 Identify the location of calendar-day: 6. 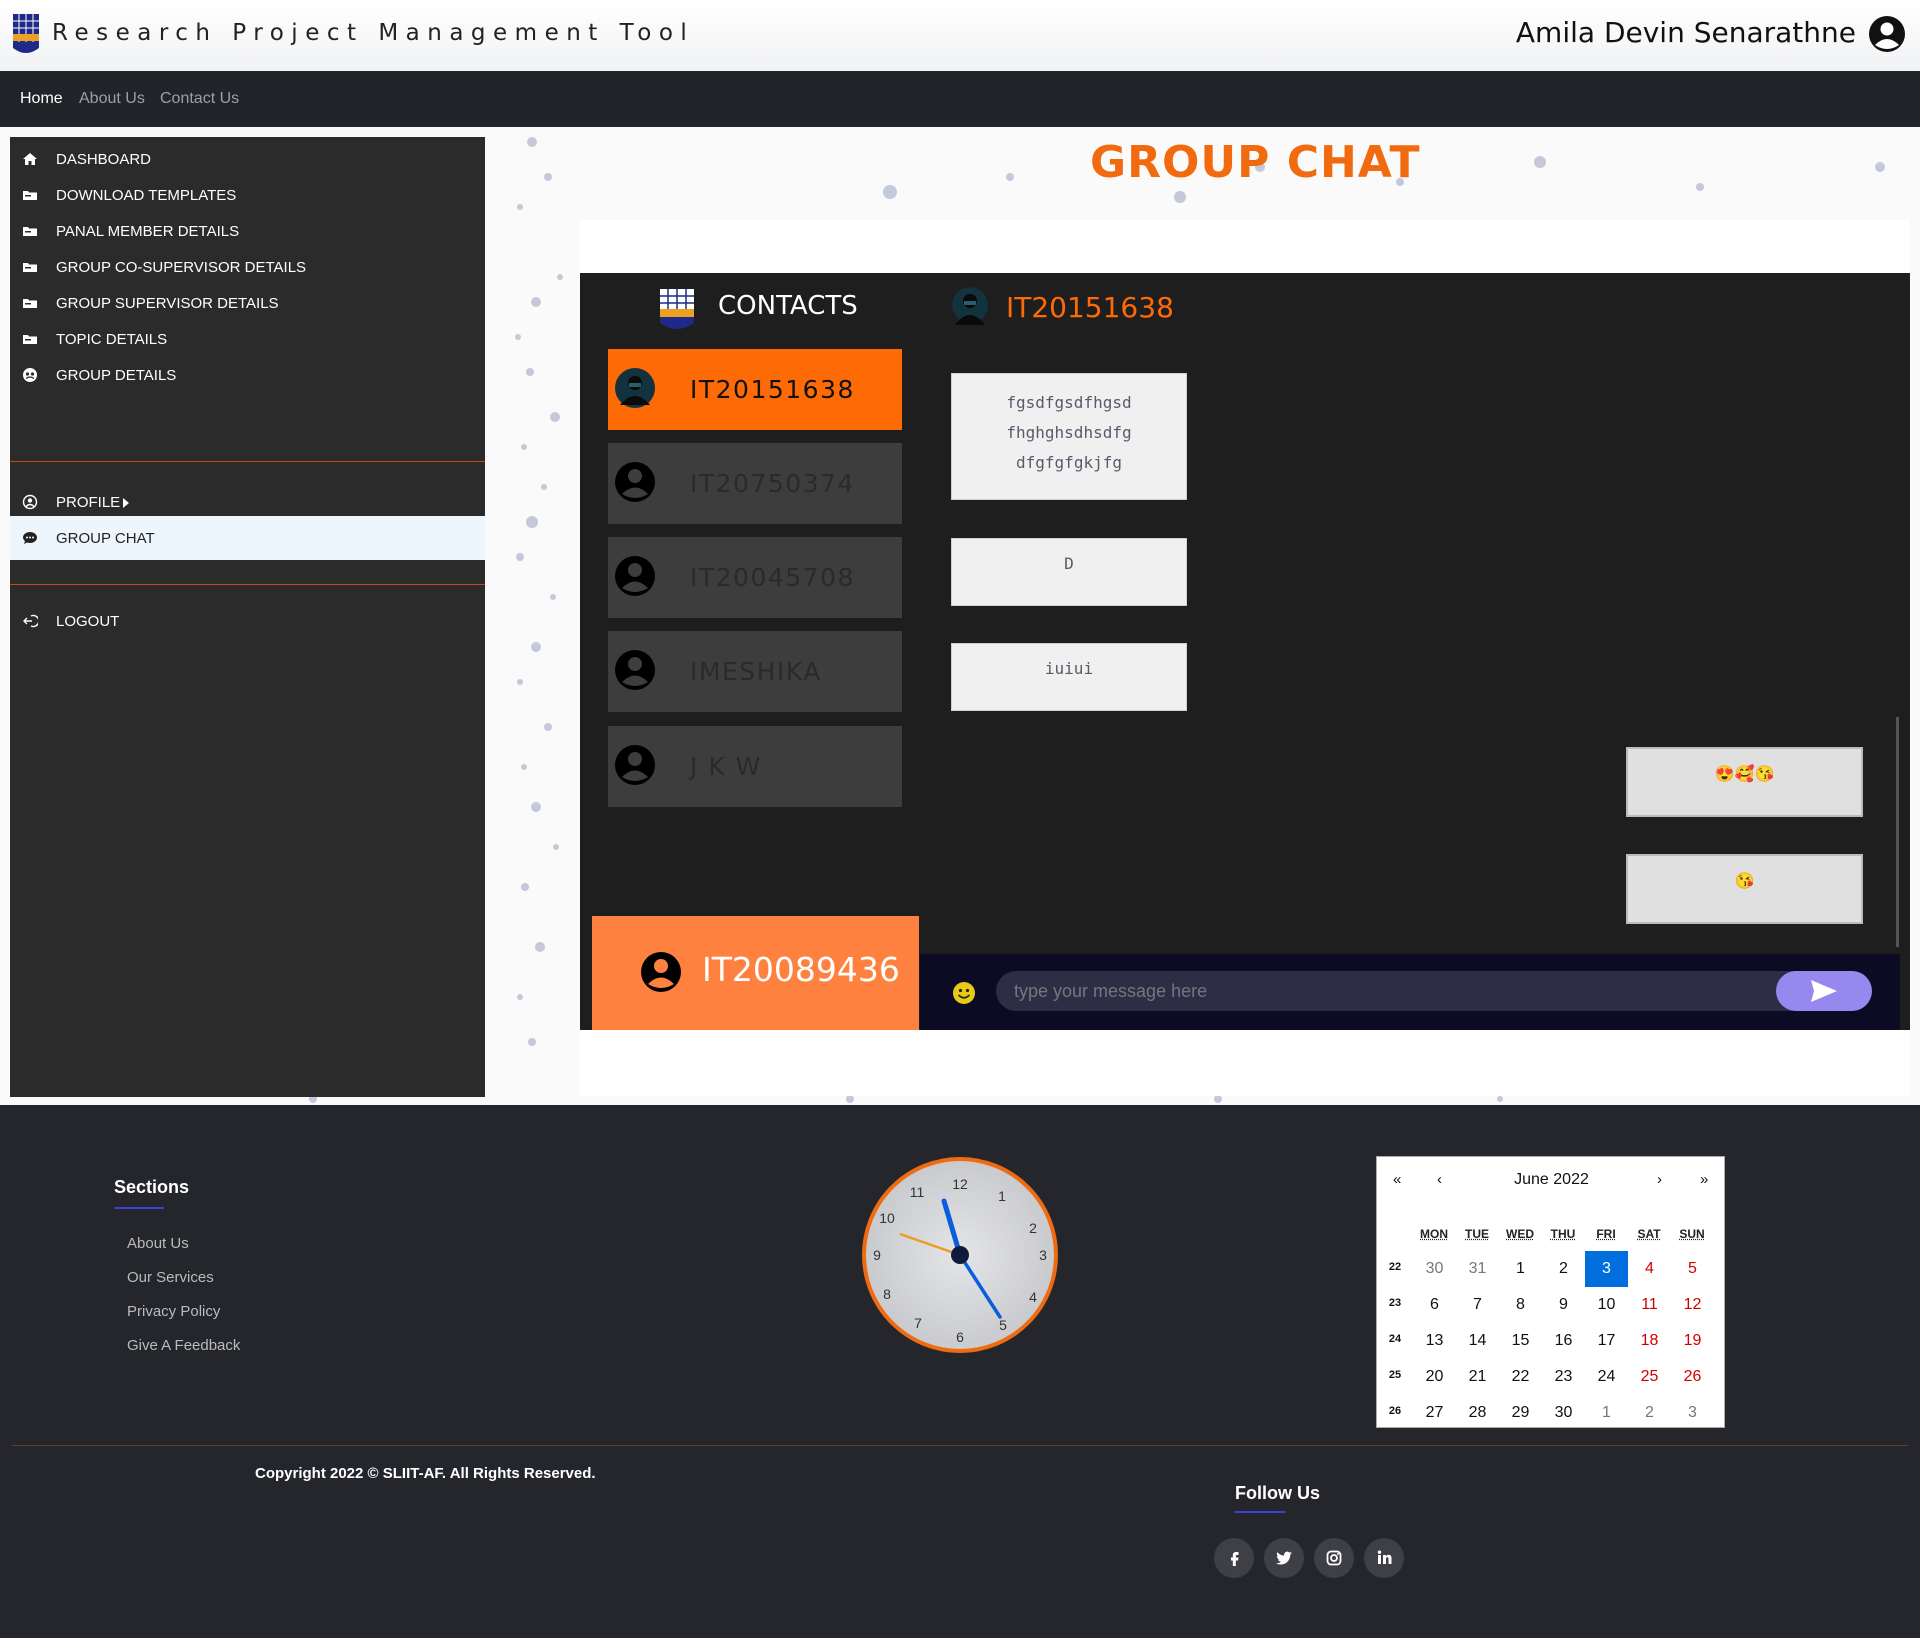
(1434, 1305).